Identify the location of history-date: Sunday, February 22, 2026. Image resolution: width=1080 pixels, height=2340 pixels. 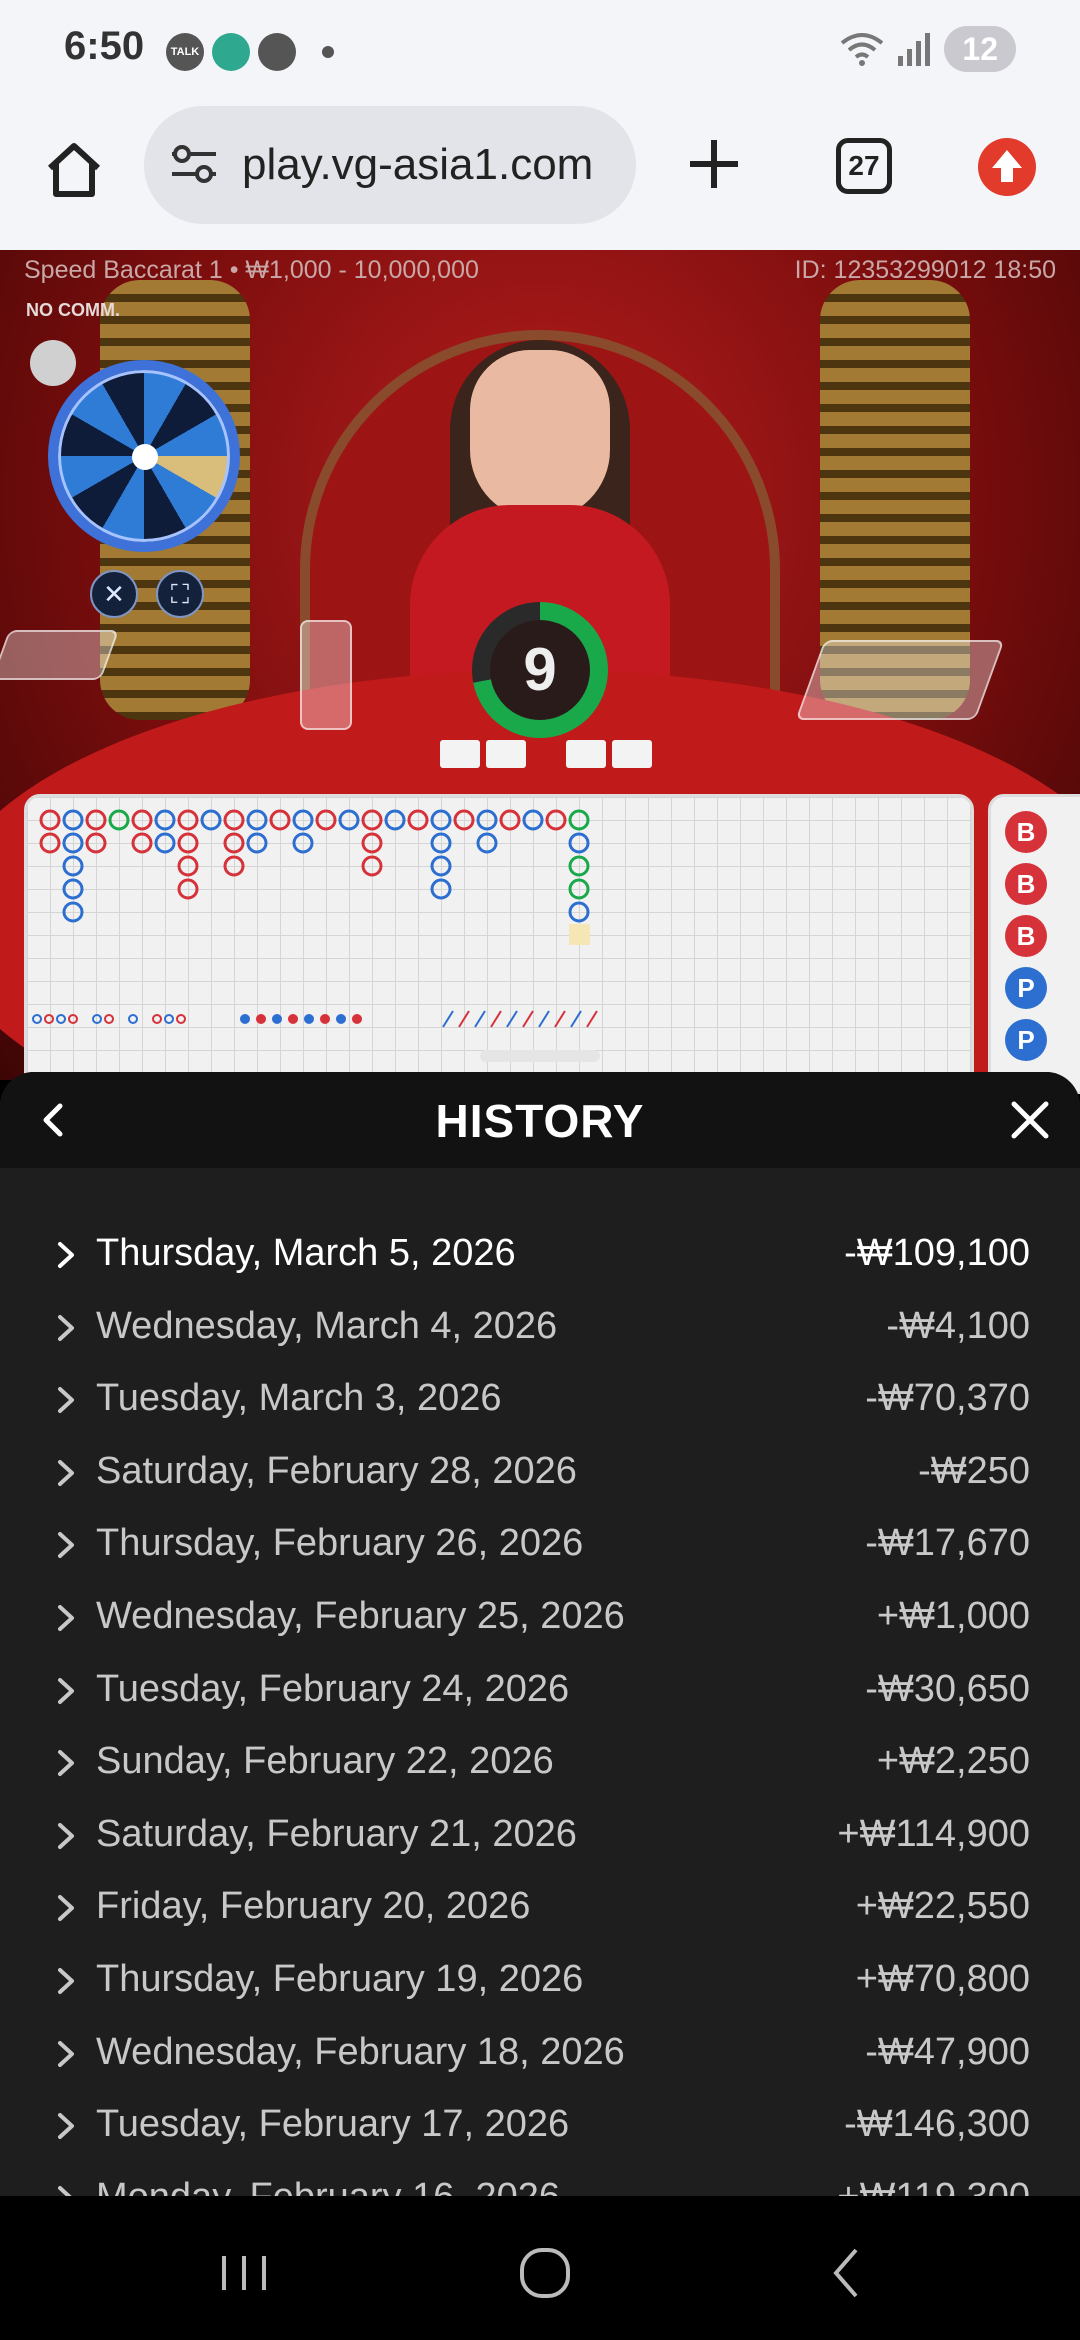
(325, 1761).